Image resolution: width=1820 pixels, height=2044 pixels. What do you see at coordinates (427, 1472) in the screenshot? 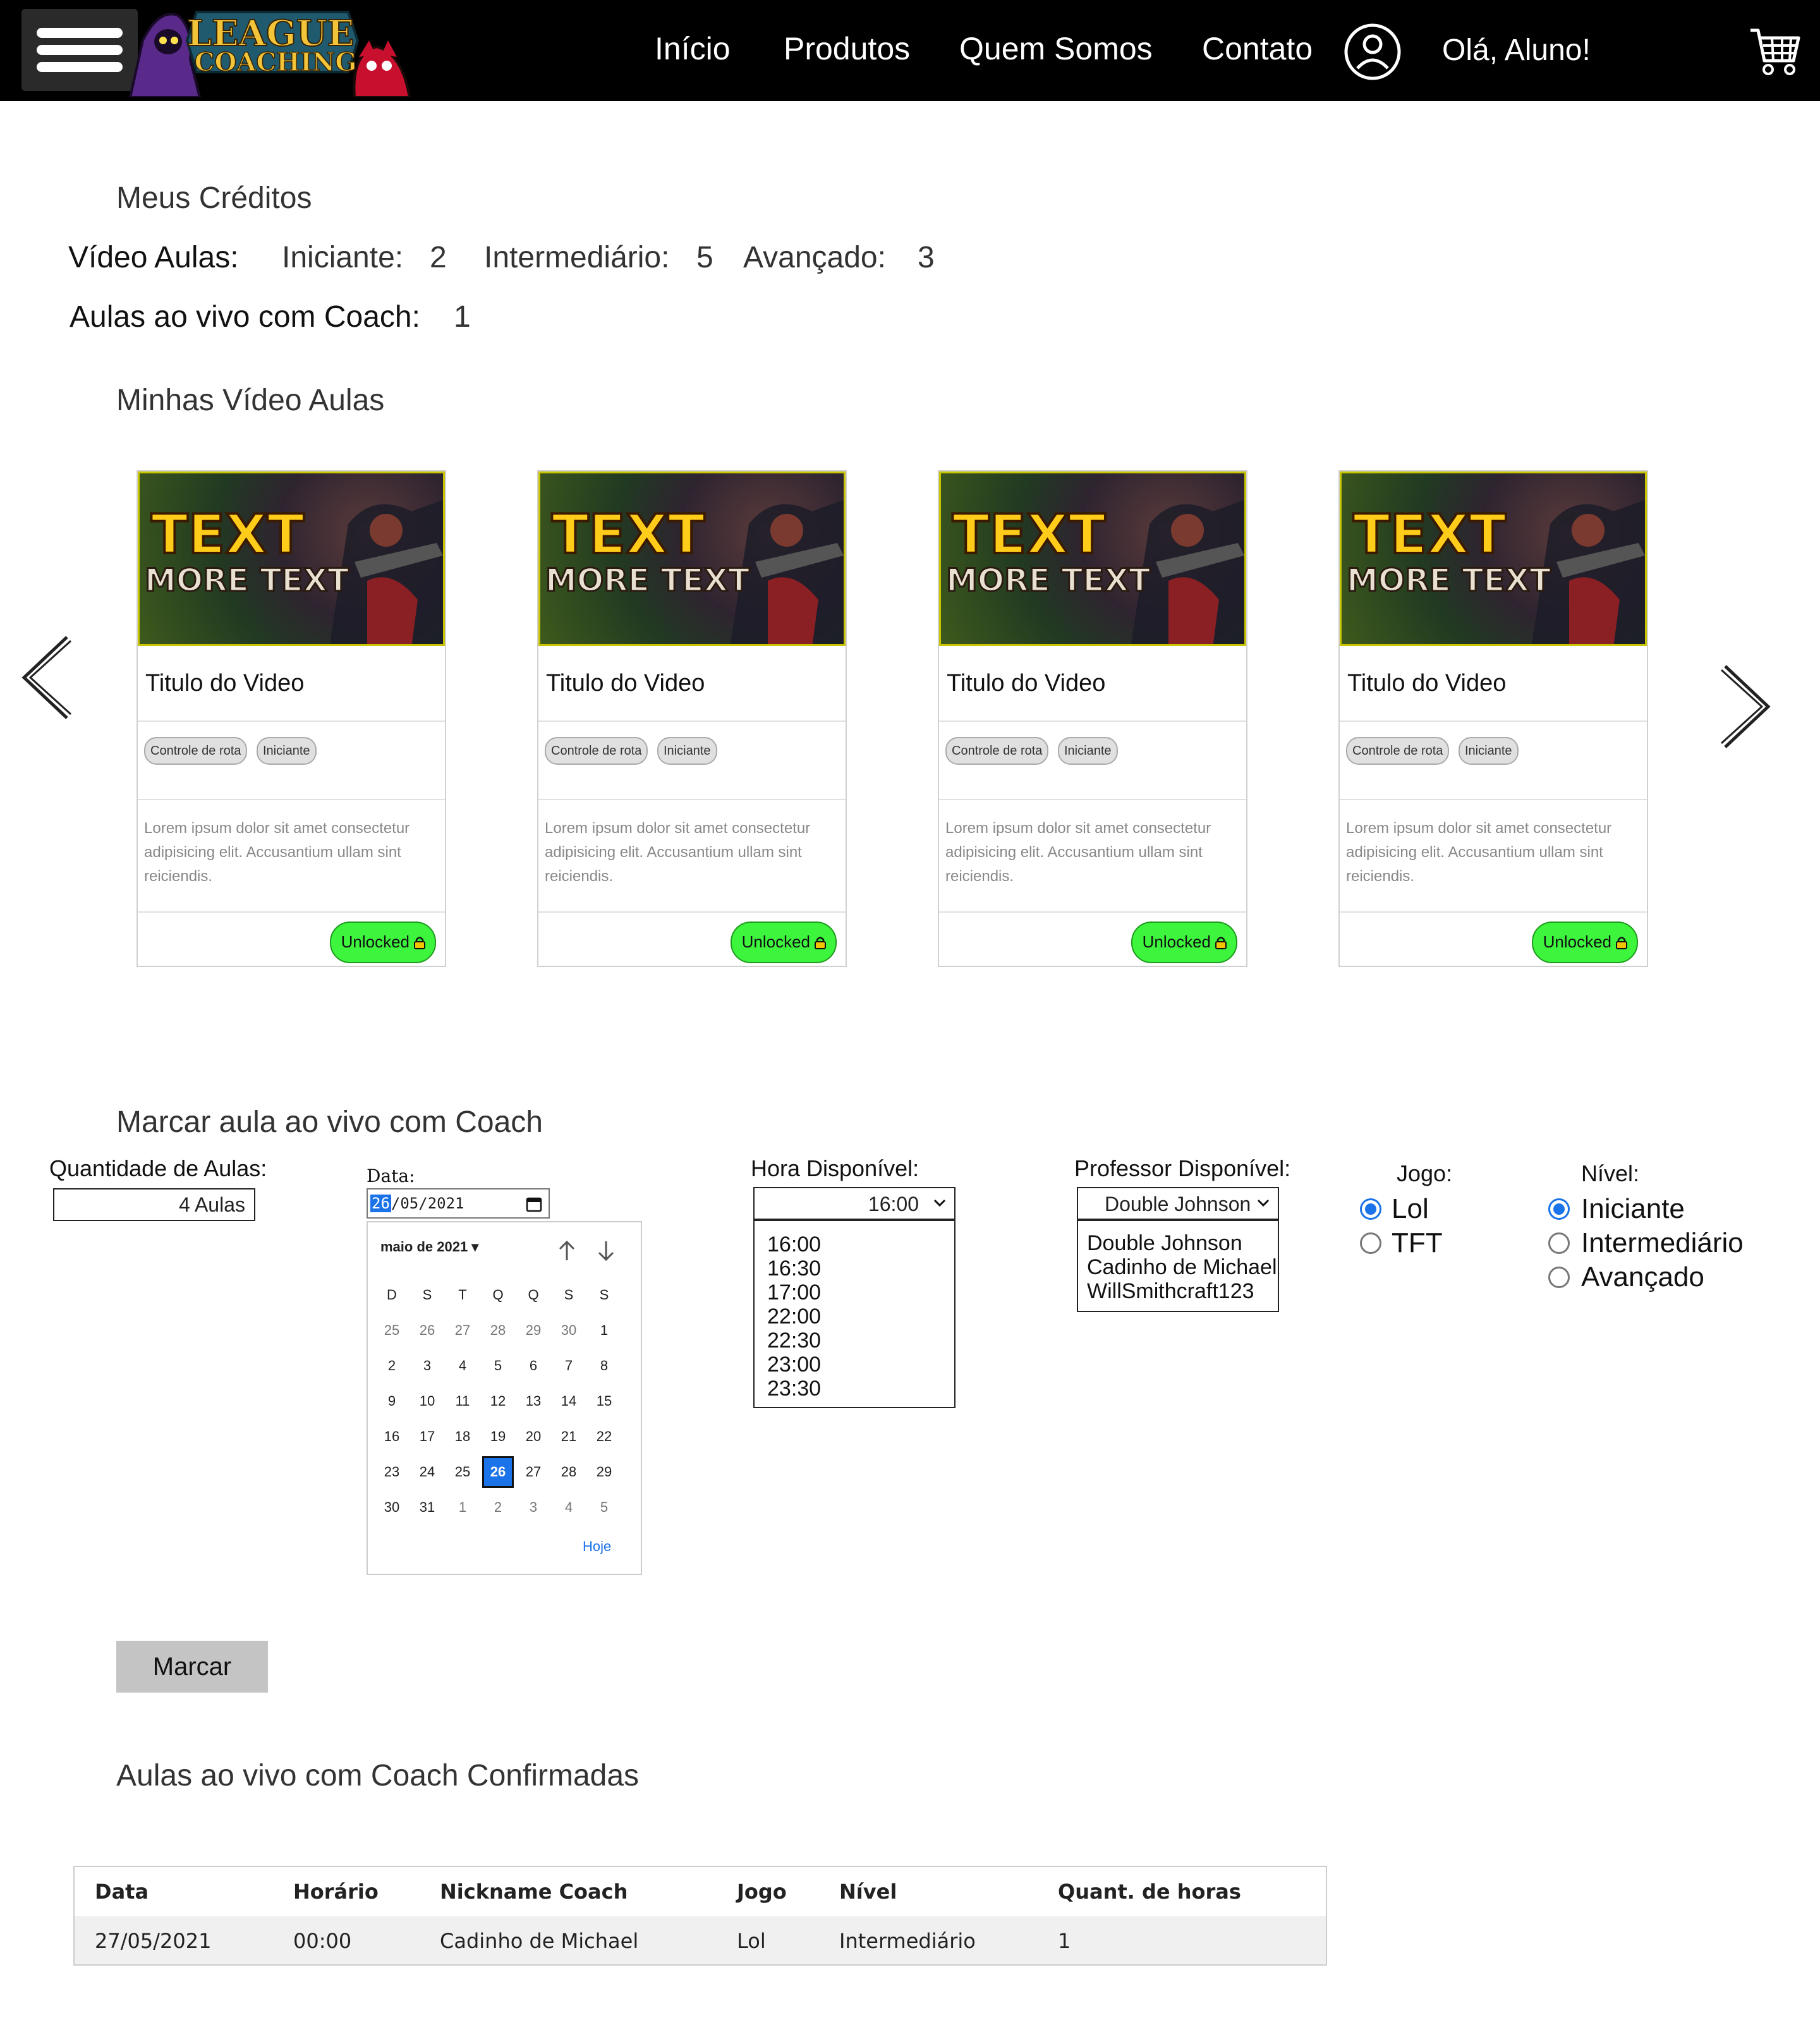
I see `calendar-day: 24` at bounding box center [427, 1472].